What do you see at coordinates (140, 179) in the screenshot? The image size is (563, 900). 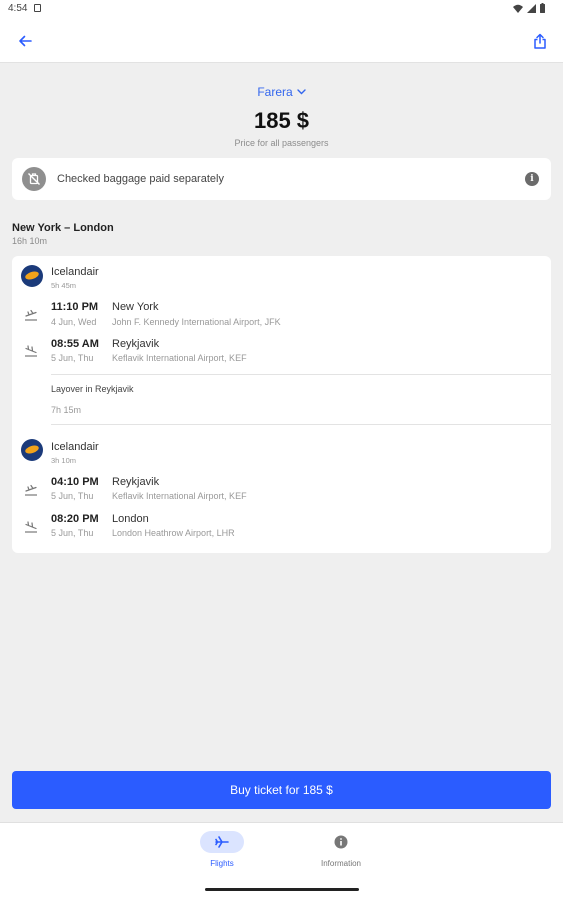 I see `baggage-notice-text: Checked baggage paid separately` at bounding box center [140, 179].